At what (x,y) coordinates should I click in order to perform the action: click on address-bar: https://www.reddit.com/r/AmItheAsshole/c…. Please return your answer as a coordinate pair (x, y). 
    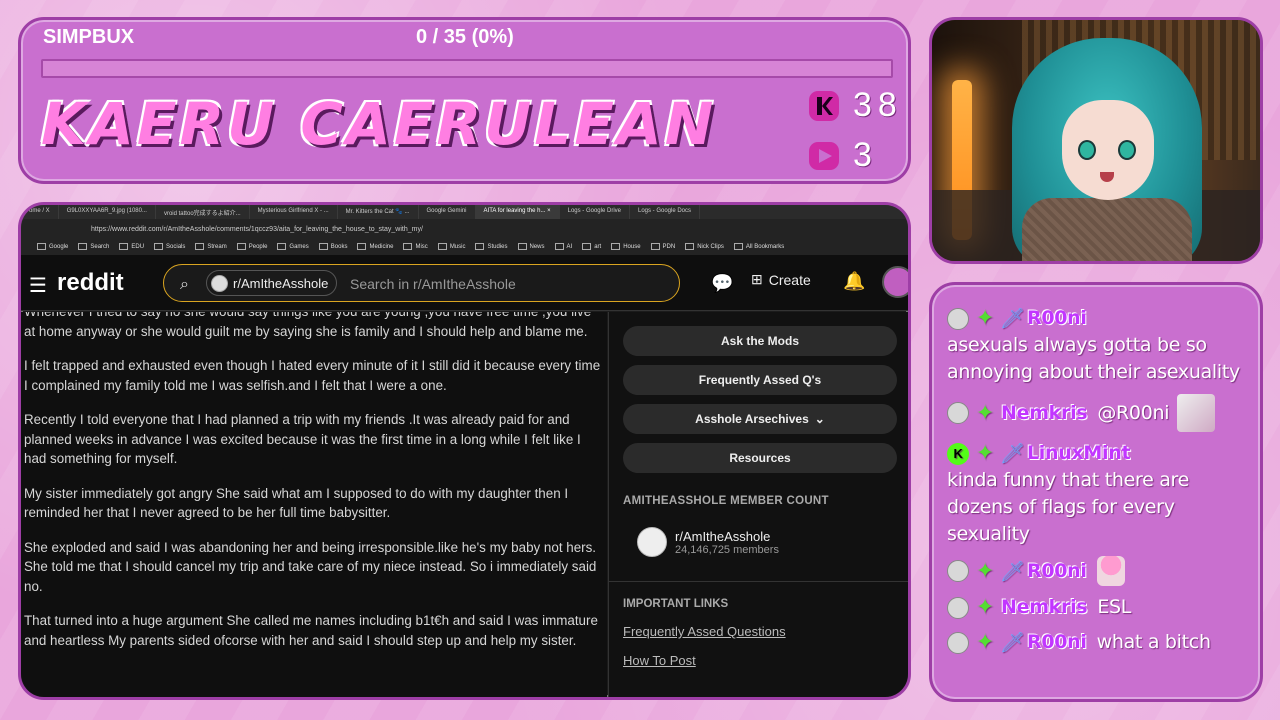
    Looking at the image, I should click on (464, 229).